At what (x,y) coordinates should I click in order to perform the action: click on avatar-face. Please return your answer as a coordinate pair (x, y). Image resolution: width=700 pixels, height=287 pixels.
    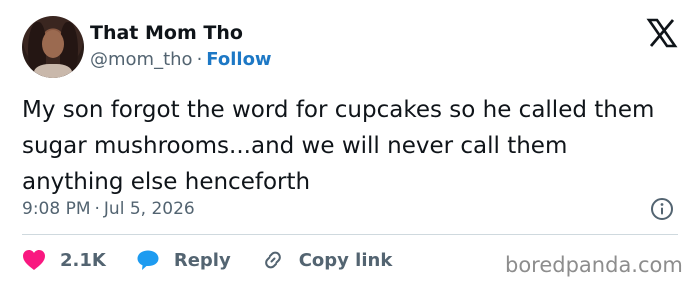
    Looking at the image, I should click on (53, 44).